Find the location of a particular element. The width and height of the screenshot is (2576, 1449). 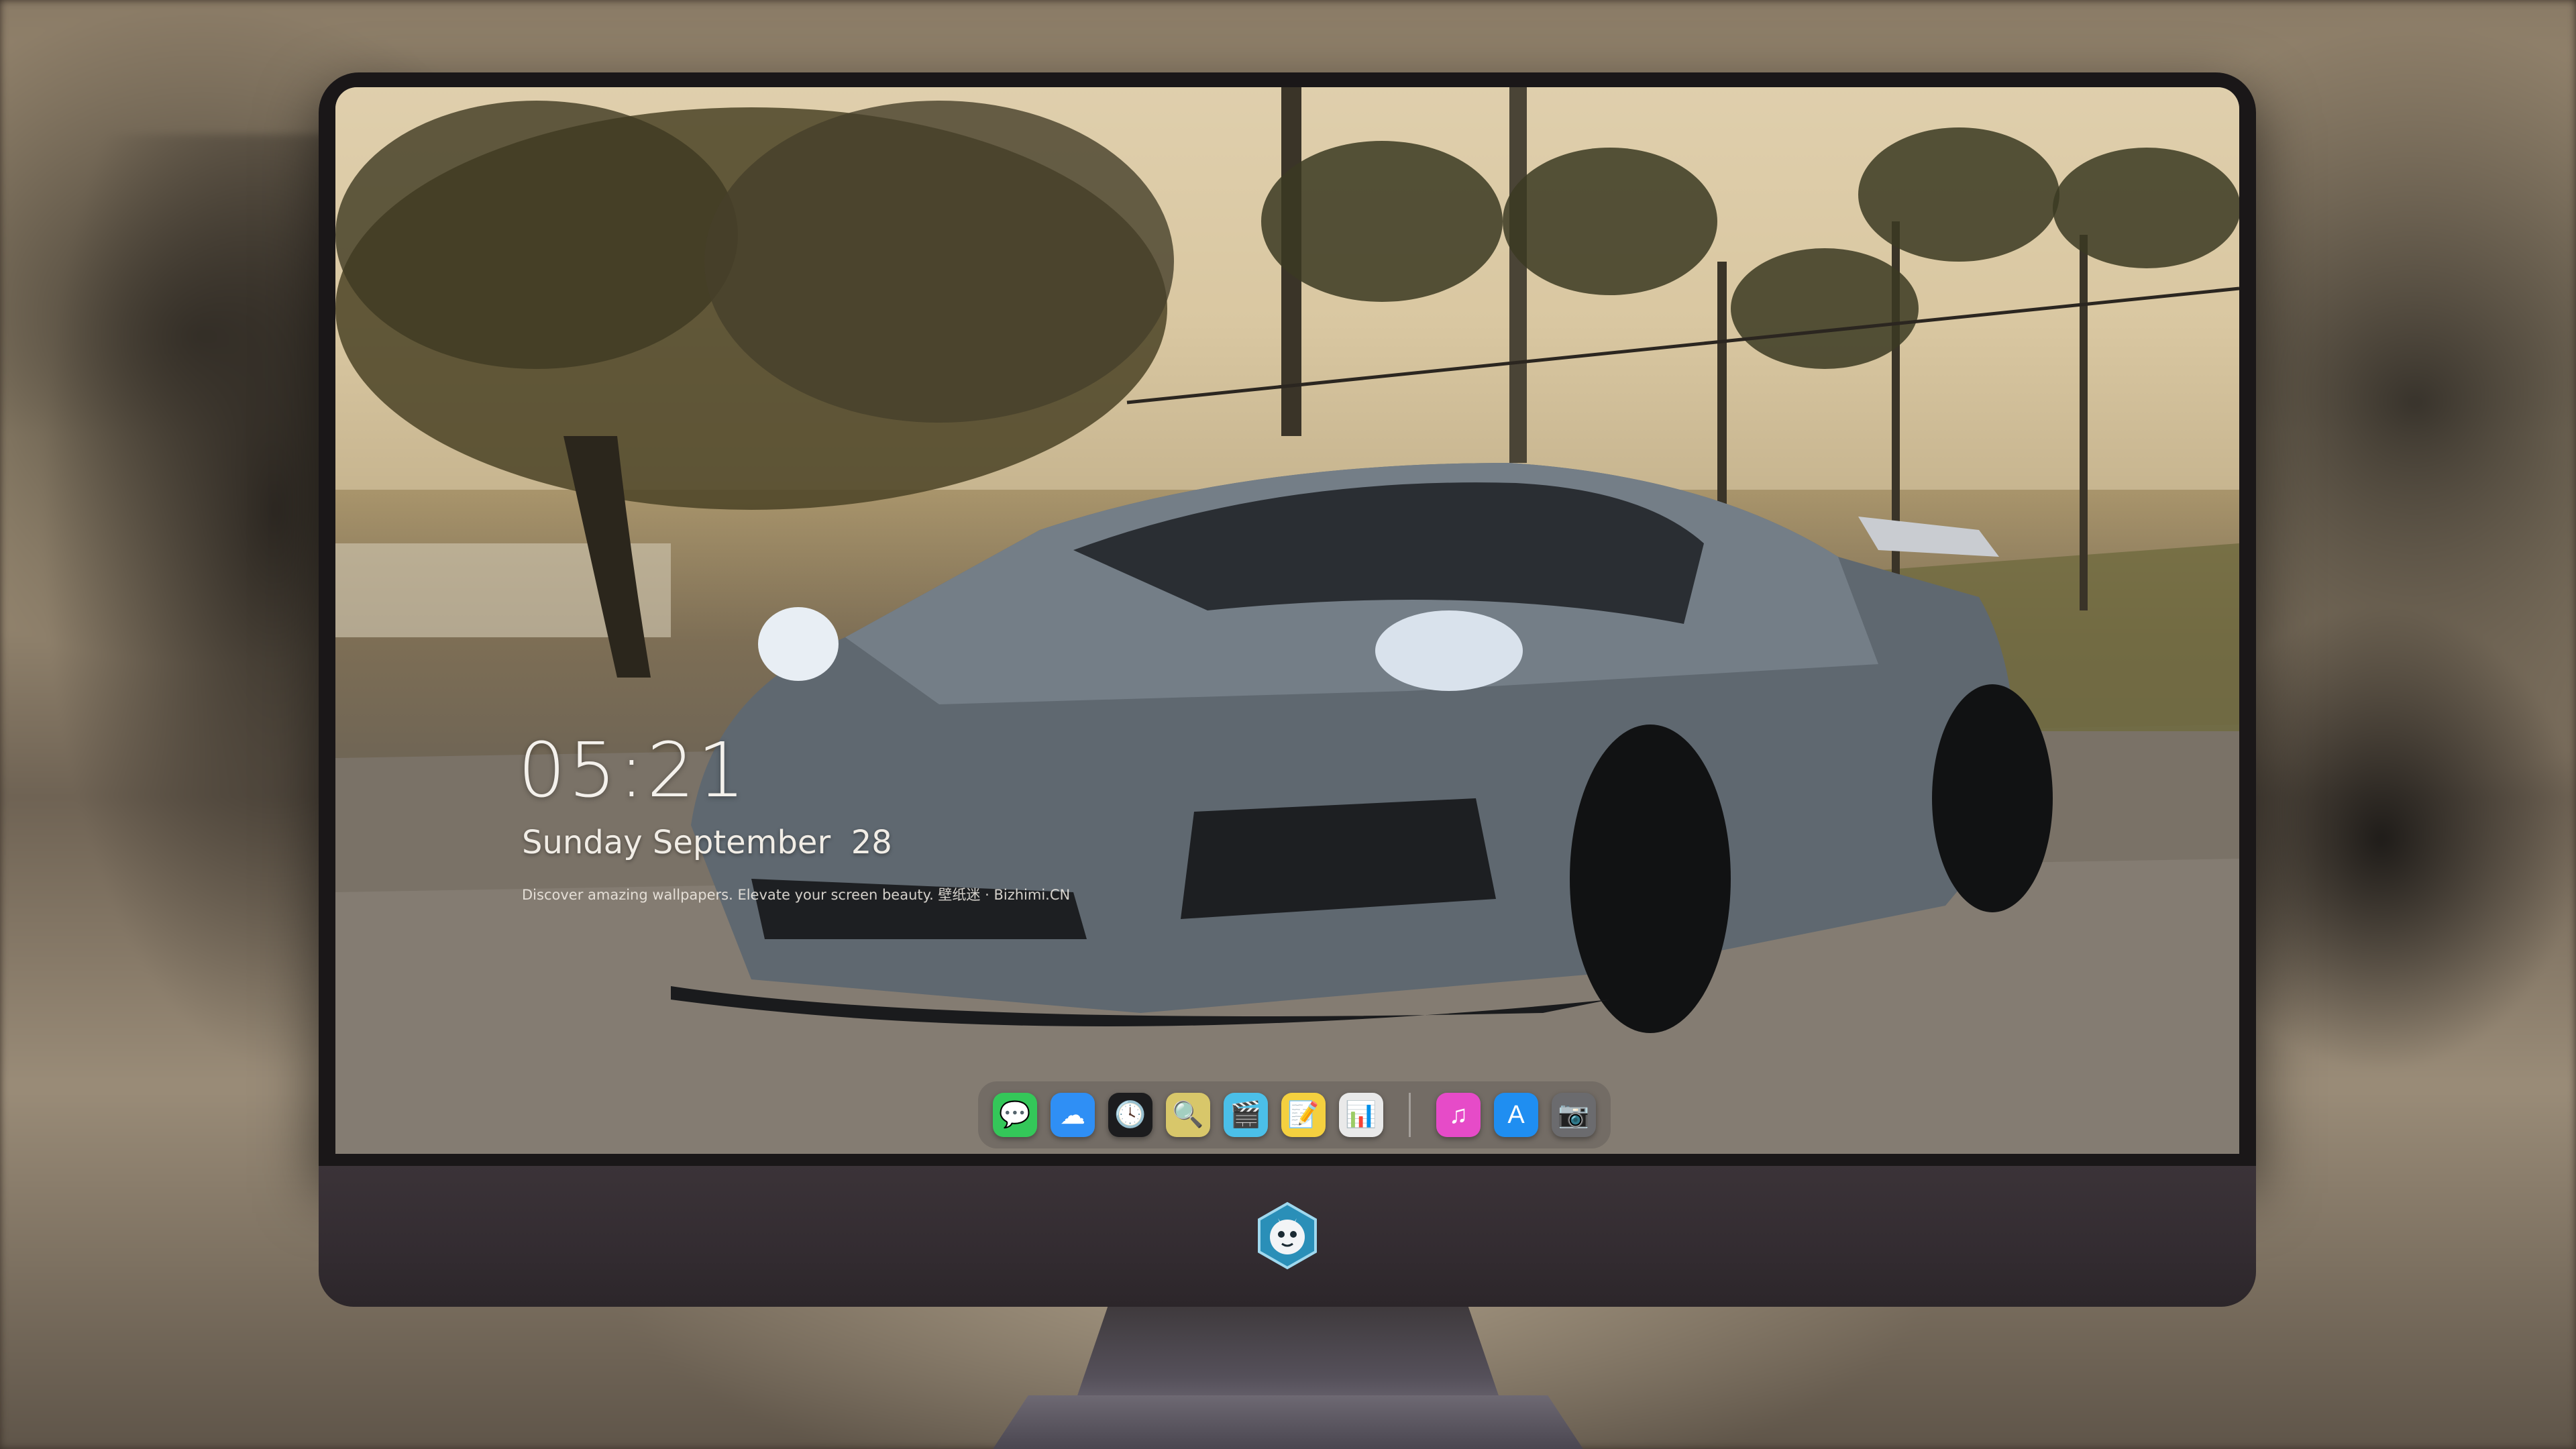

photo-booth-icon: 📊 is located at coordinates (1361, 1115).